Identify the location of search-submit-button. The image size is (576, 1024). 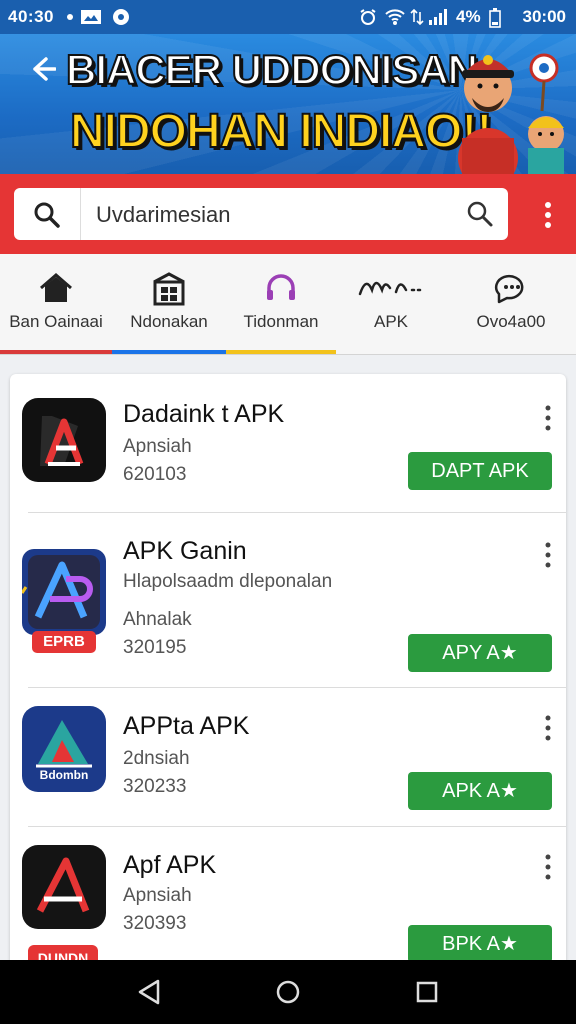
(480, 216).